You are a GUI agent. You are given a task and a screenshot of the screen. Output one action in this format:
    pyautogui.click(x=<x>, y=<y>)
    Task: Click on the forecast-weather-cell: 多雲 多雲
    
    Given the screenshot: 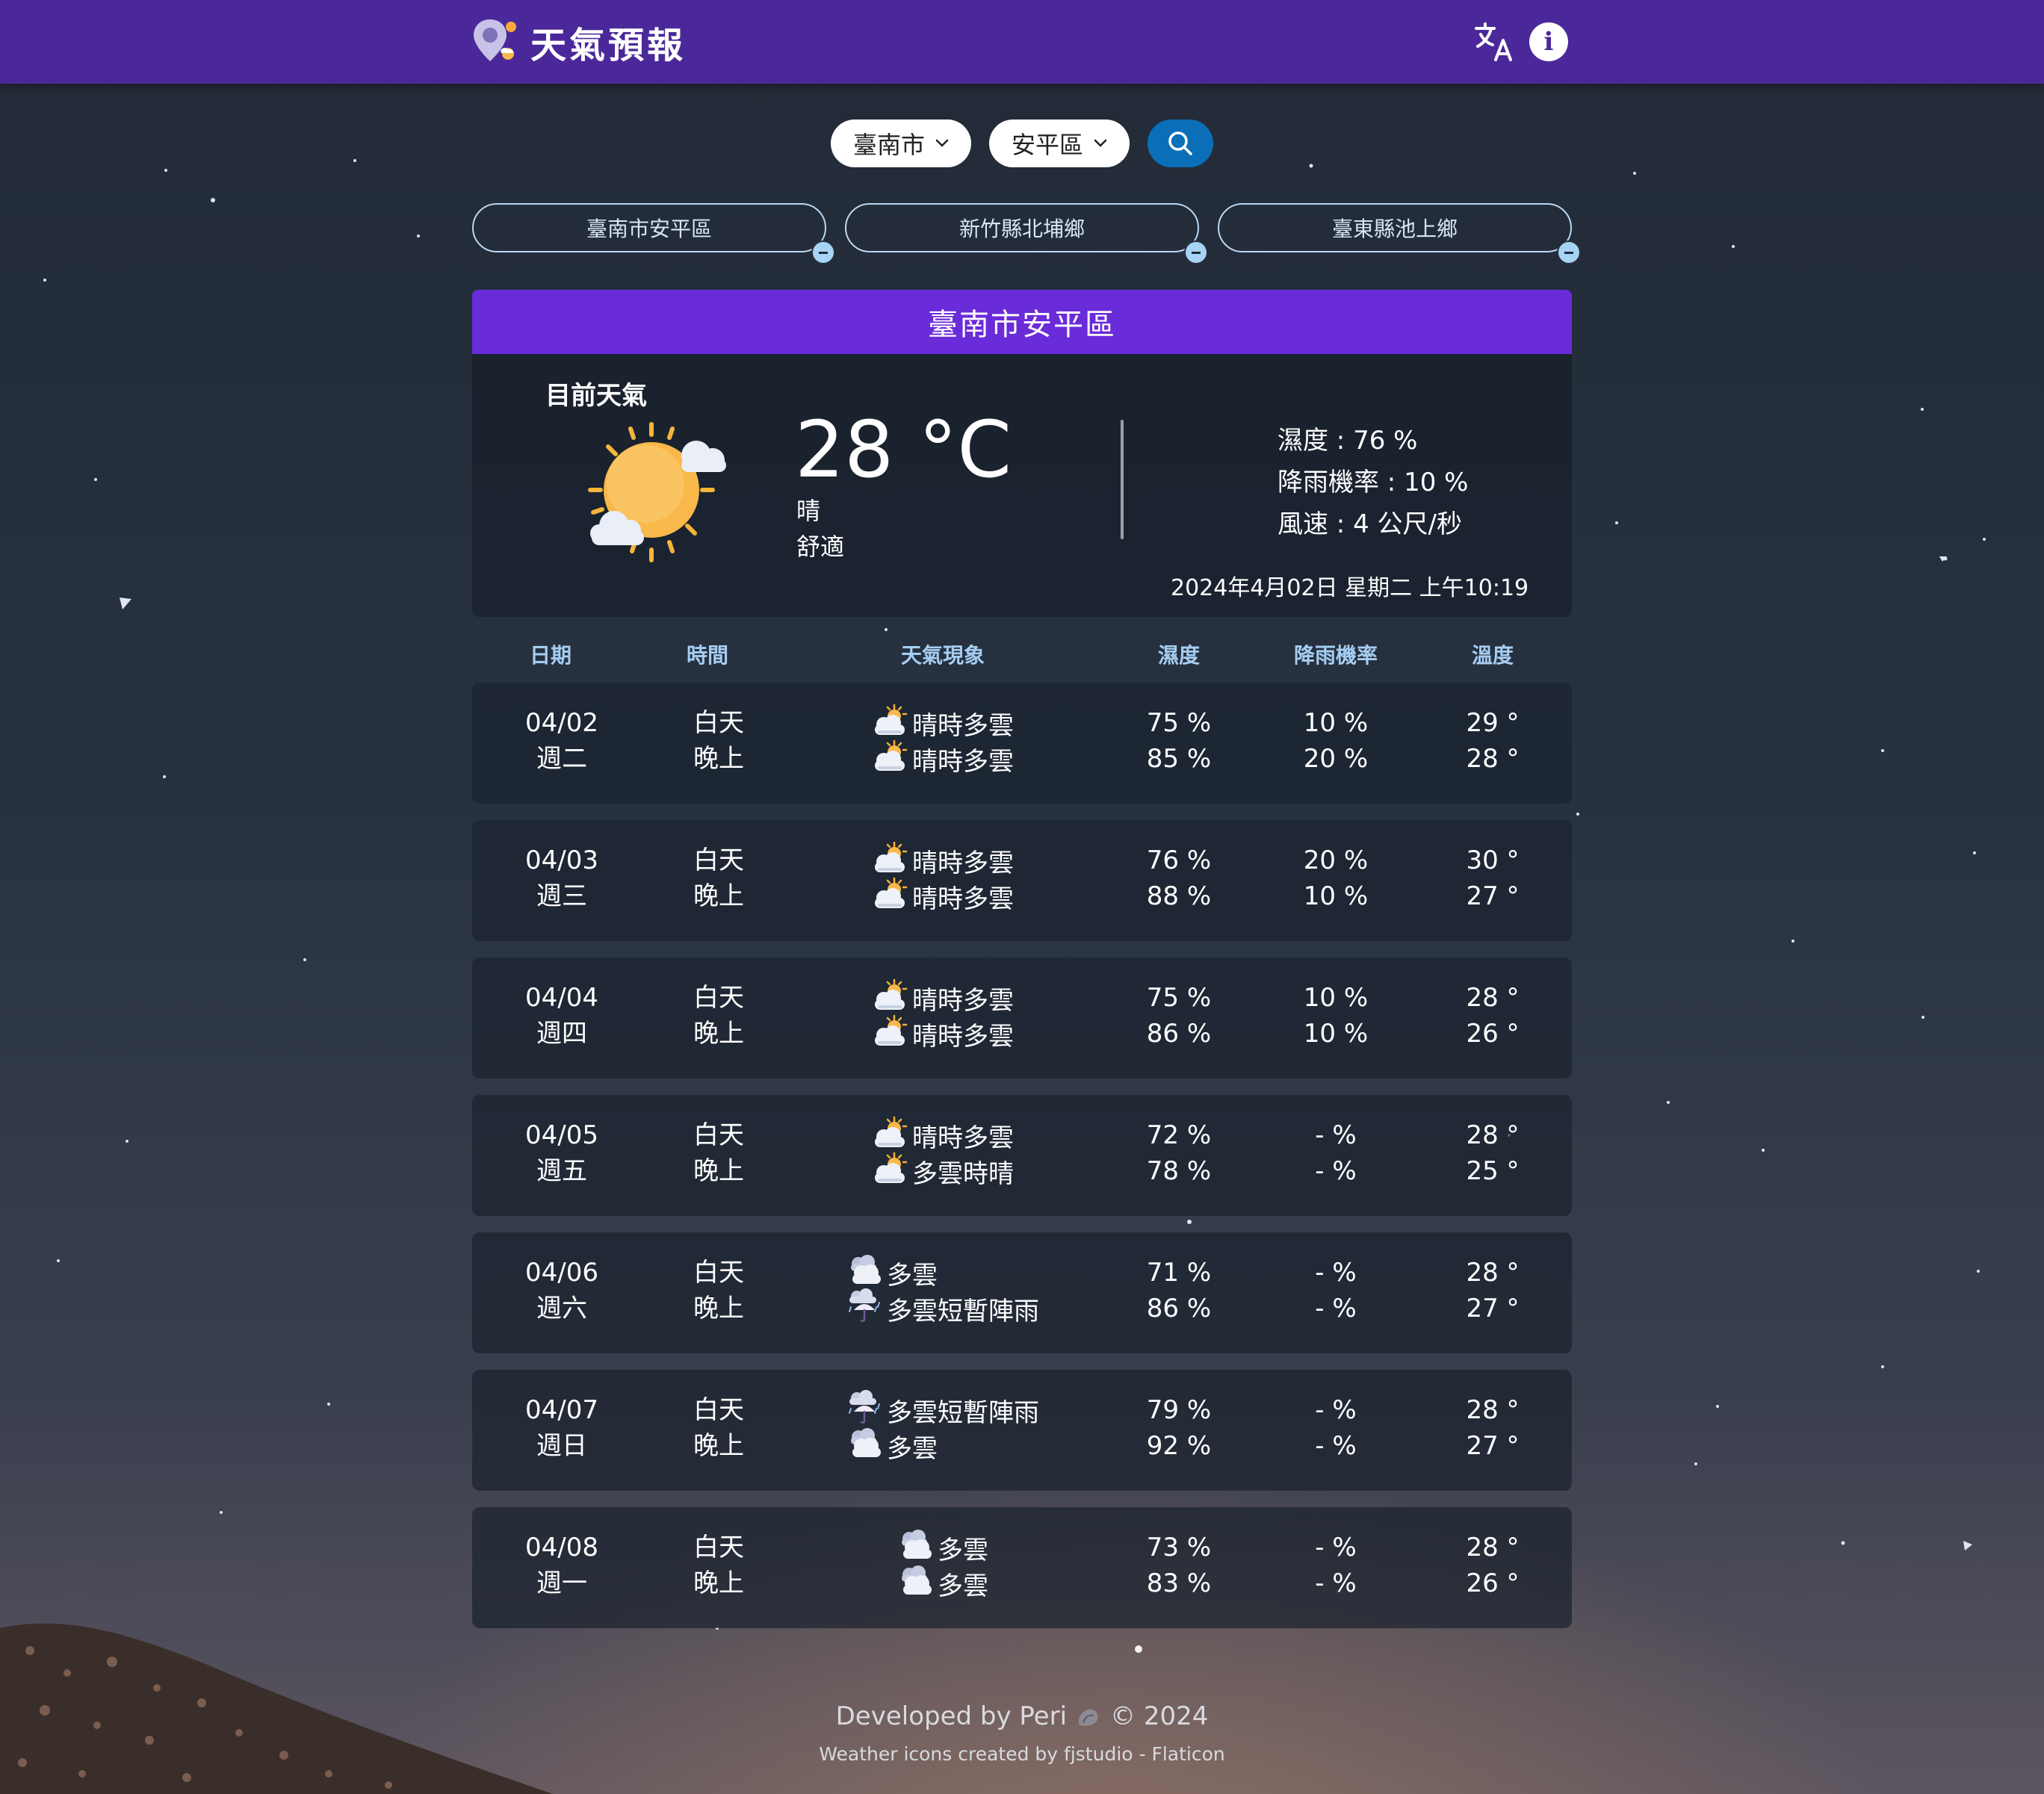 What is the action you would take?
    pyautogui.click(x=943, y=1565)
    